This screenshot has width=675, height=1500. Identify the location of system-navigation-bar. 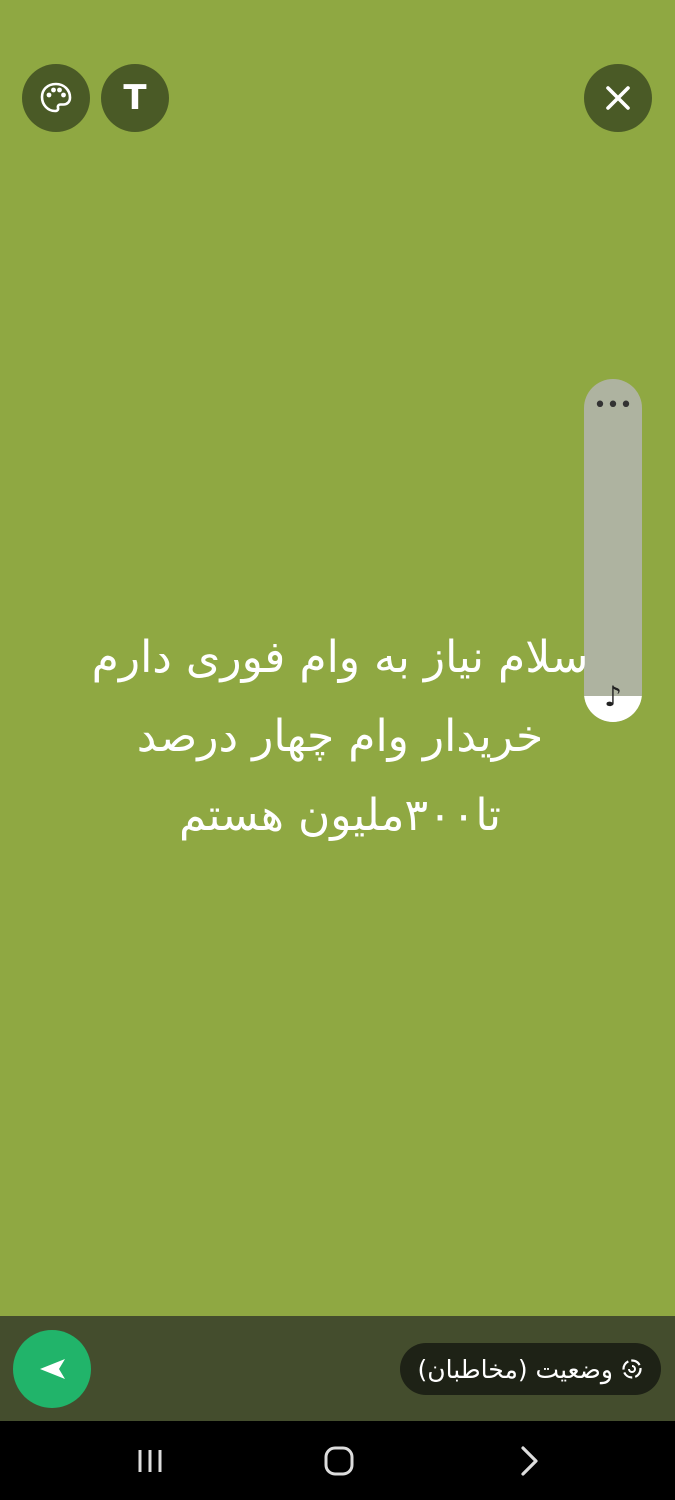
(337, 1460).